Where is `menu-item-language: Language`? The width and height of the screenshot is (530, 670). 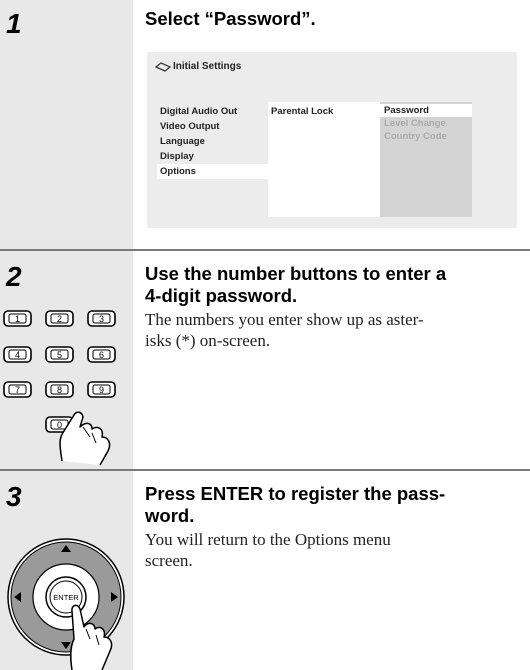 menu-item-language: Language is located at coordinates (214, 141).